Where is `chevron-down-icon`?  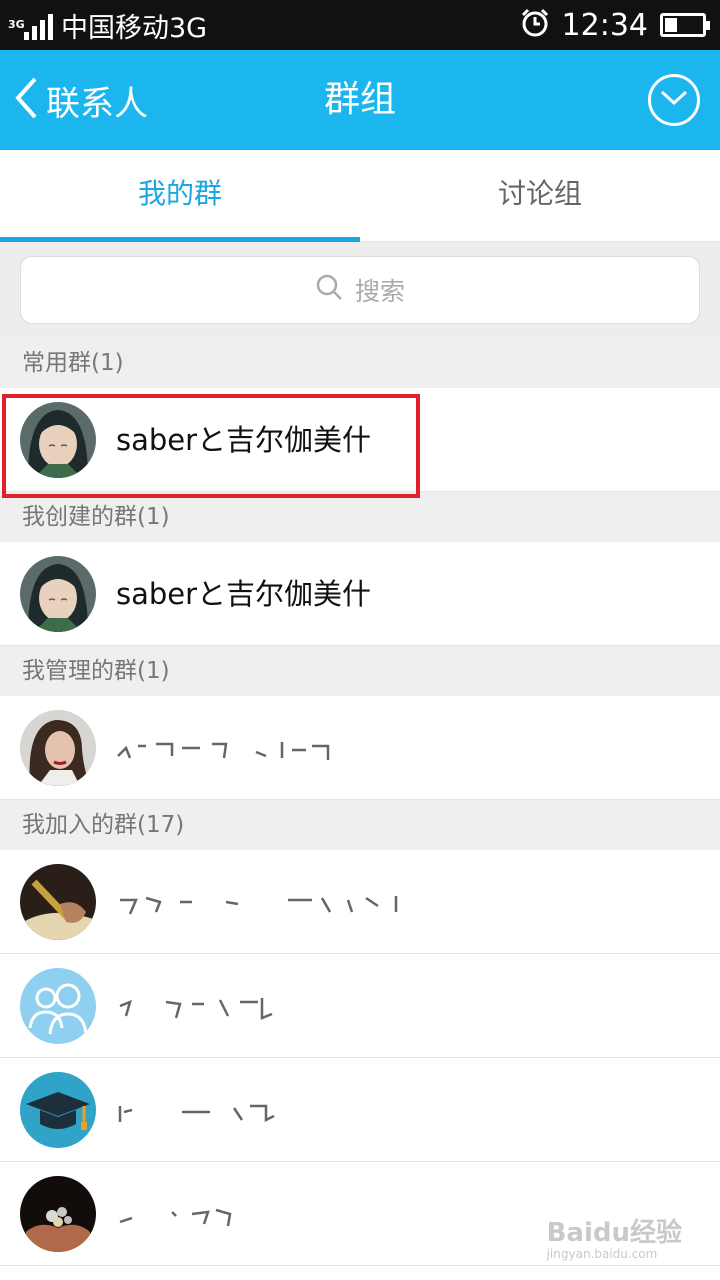
chevron-down-icon is located at coordinates (674, 100).